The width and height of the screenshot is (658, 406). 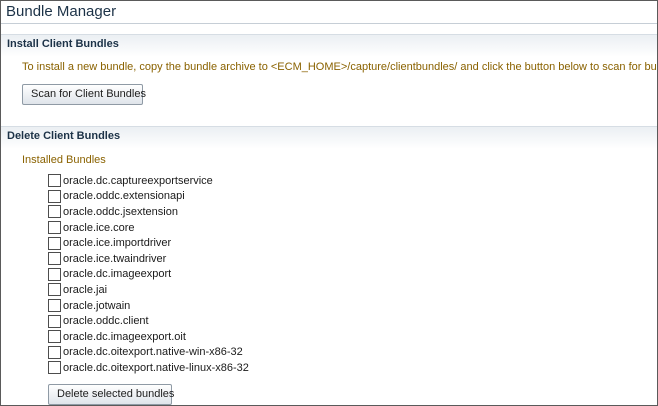 What do you see at coordinates (64, 160) in the screenshot?
I see `installed-bundles-label: Installed Bundles` at bounding box center [64, 160].